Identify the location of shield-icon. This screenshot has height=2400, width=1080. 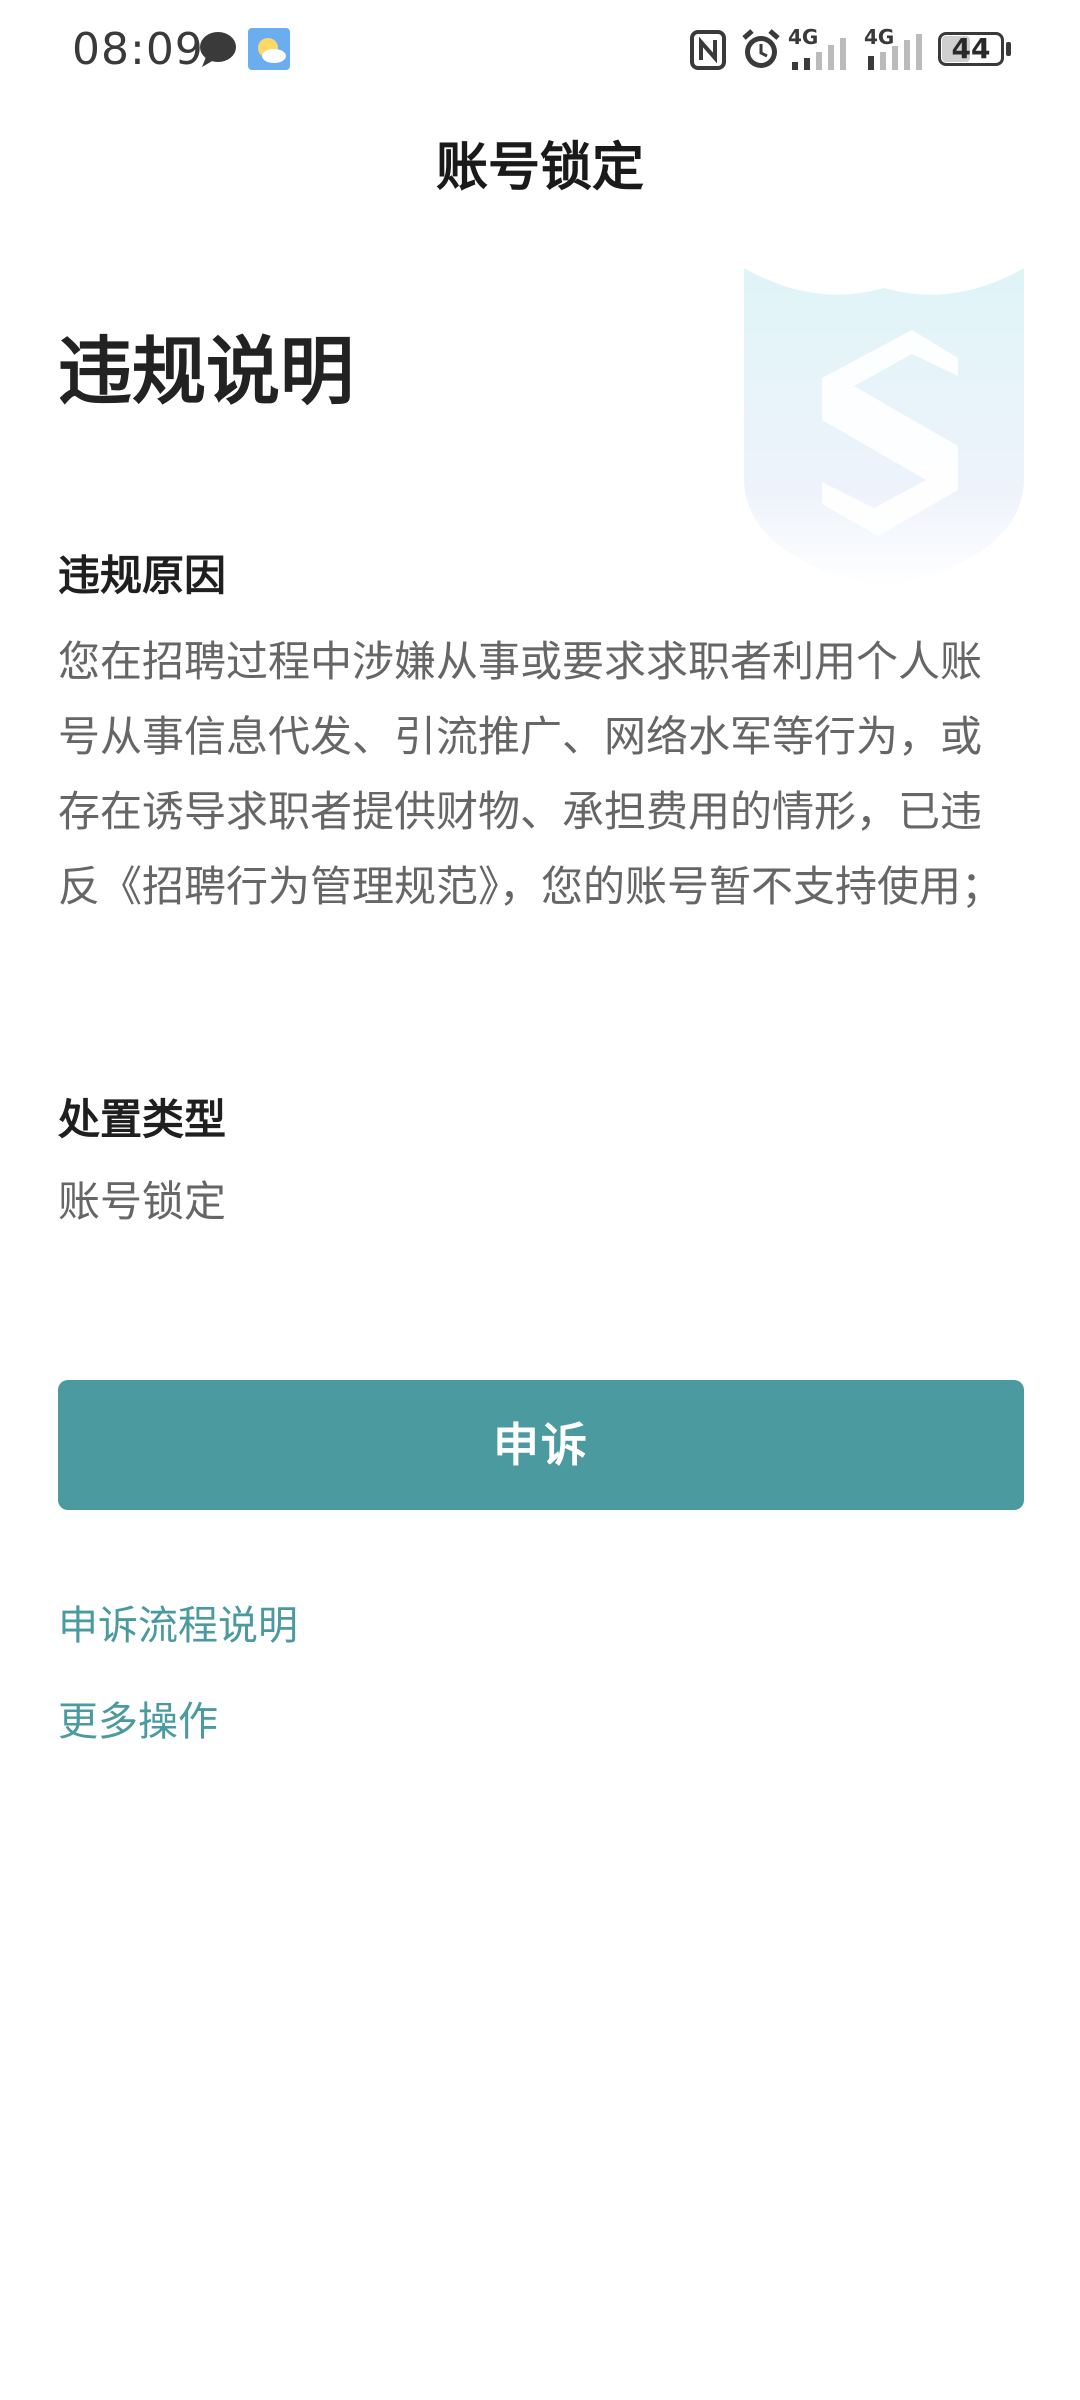
(884, 428).